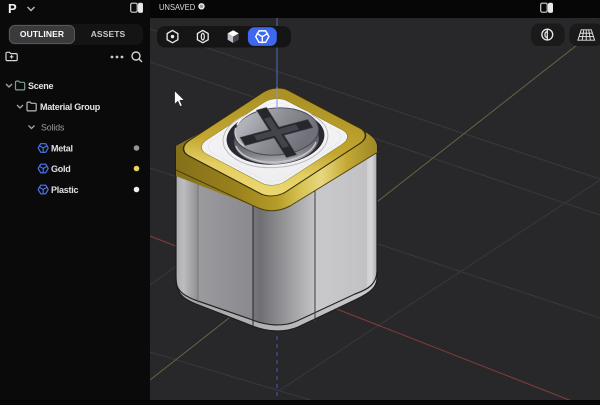  Describe the element at coordinates (41, 86) in the screenshot. I see `svg-text: Scene` at that location.